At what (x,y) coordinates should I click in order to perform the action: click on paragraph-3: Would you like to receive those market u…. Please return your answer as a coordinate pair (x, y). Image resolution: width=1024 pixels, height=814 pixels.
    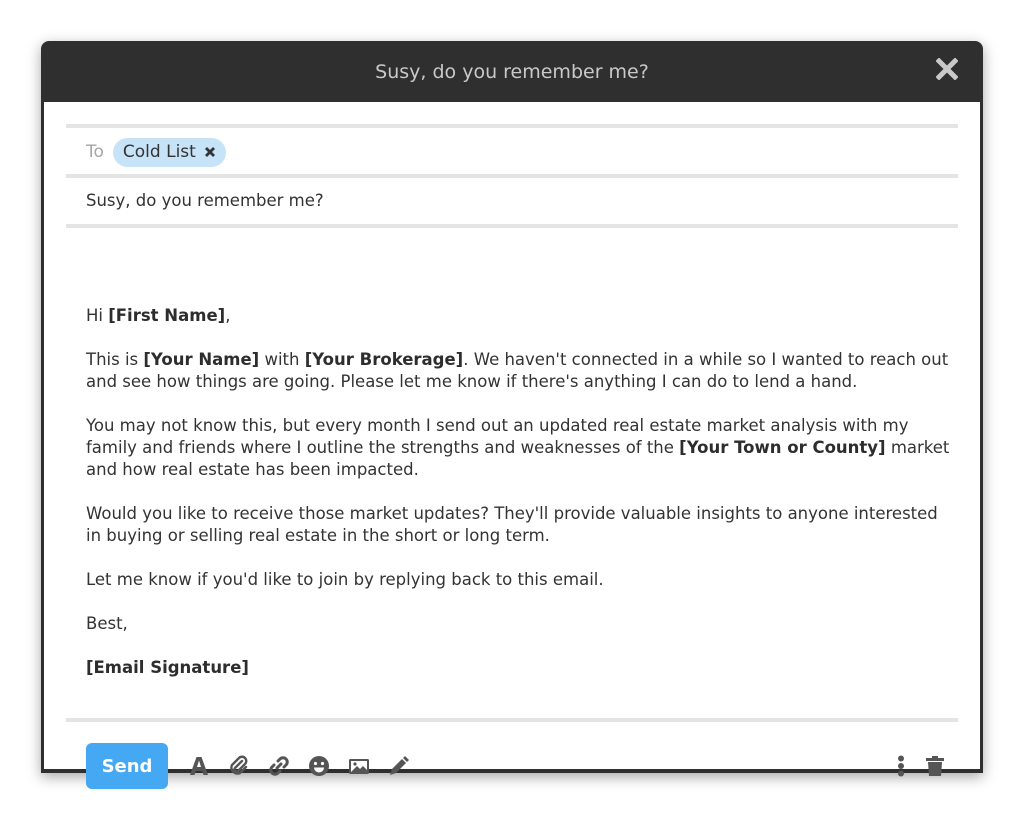
    Looking at the image, I should click on (512, 524).